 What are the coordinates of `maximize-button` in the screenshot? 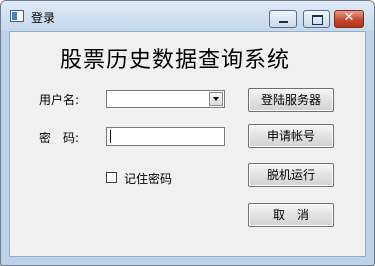 It's located at (316, 19).